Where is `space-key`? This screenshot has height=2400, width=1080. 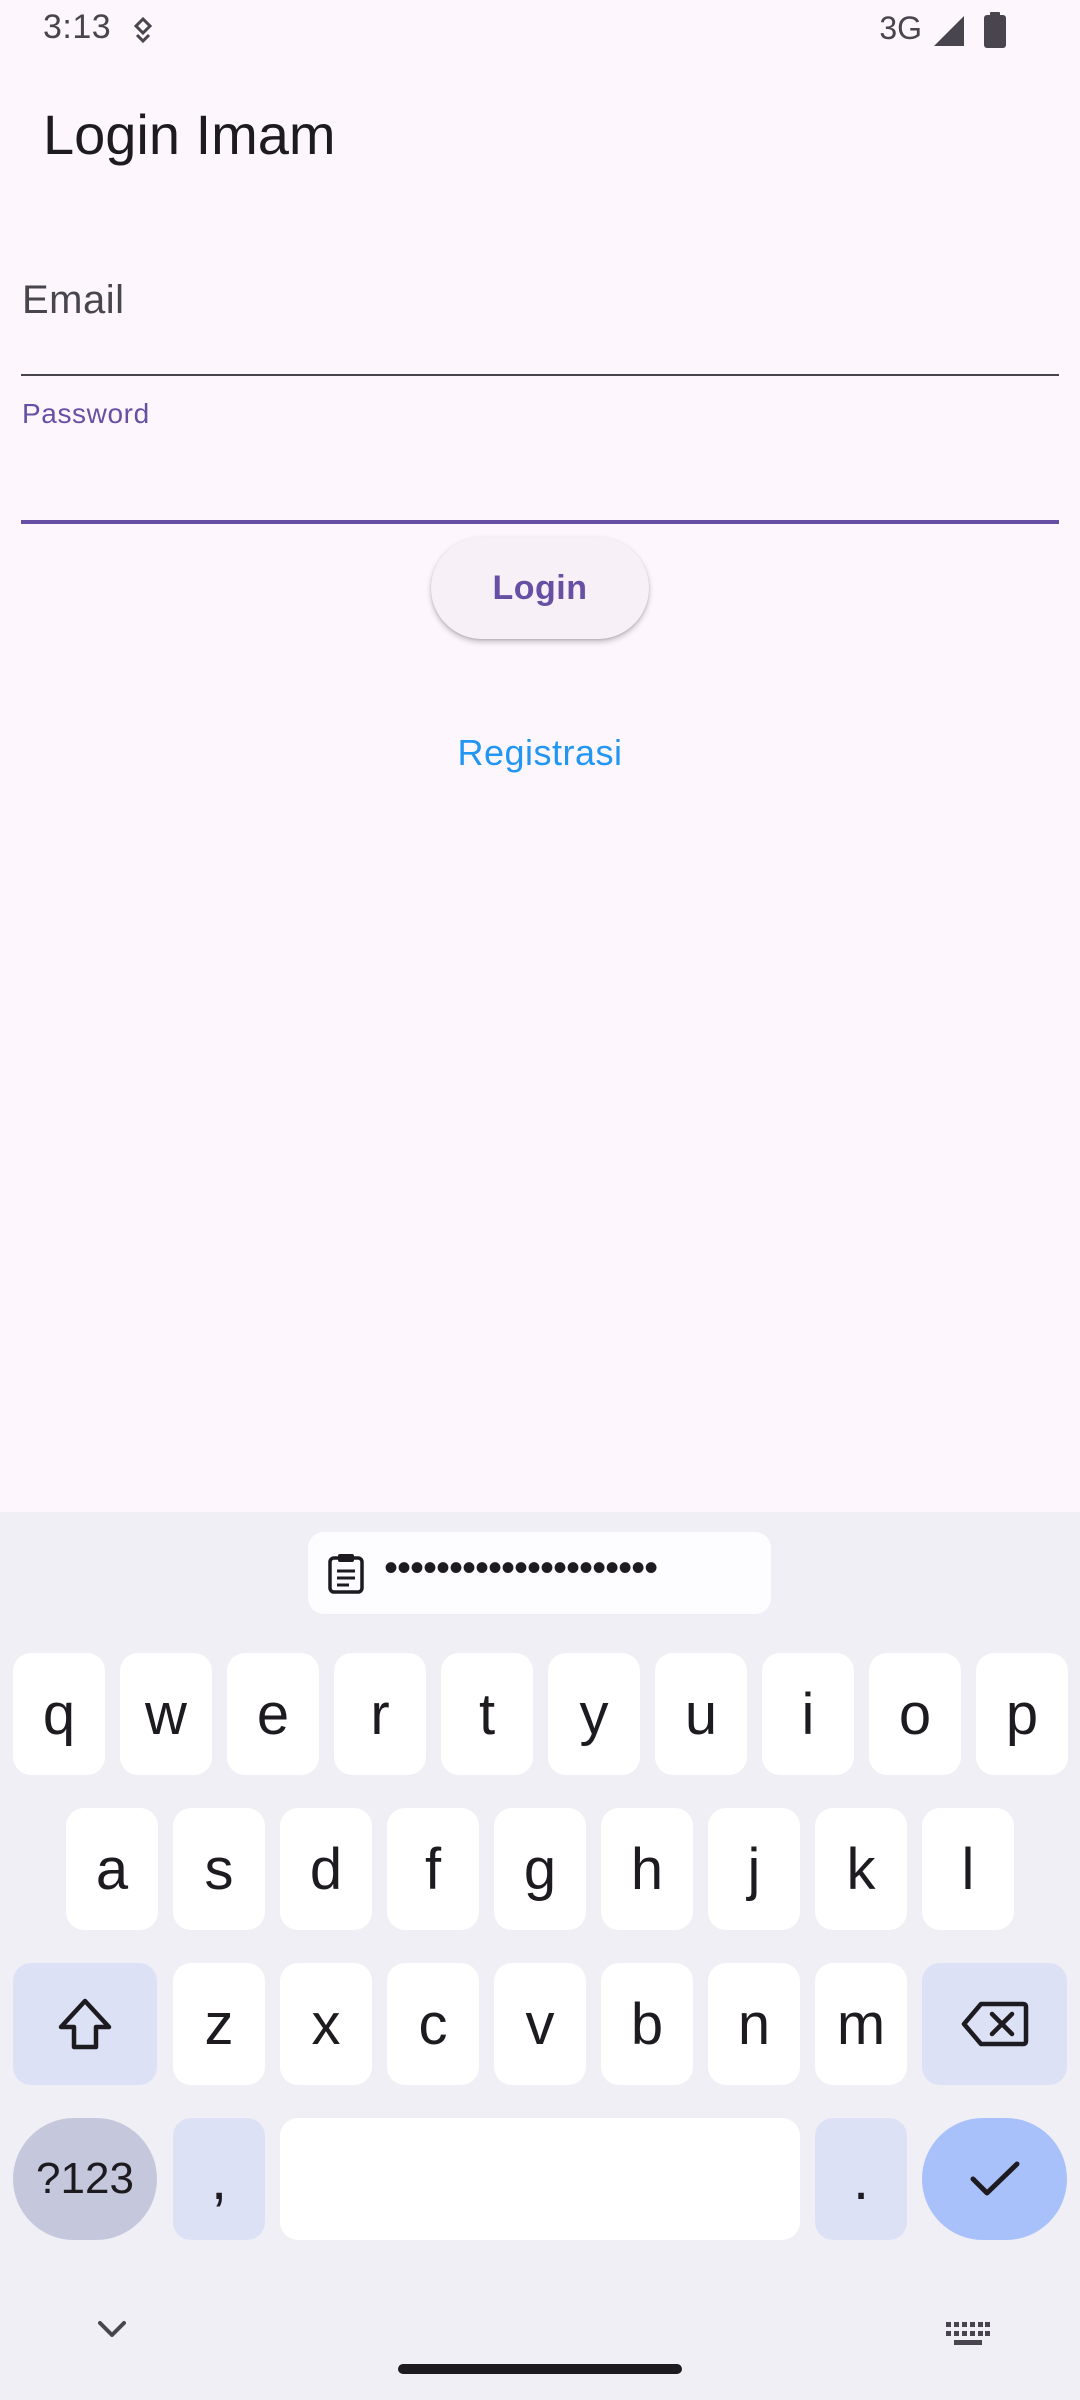 space-key is located at coordinates (540, 2179).